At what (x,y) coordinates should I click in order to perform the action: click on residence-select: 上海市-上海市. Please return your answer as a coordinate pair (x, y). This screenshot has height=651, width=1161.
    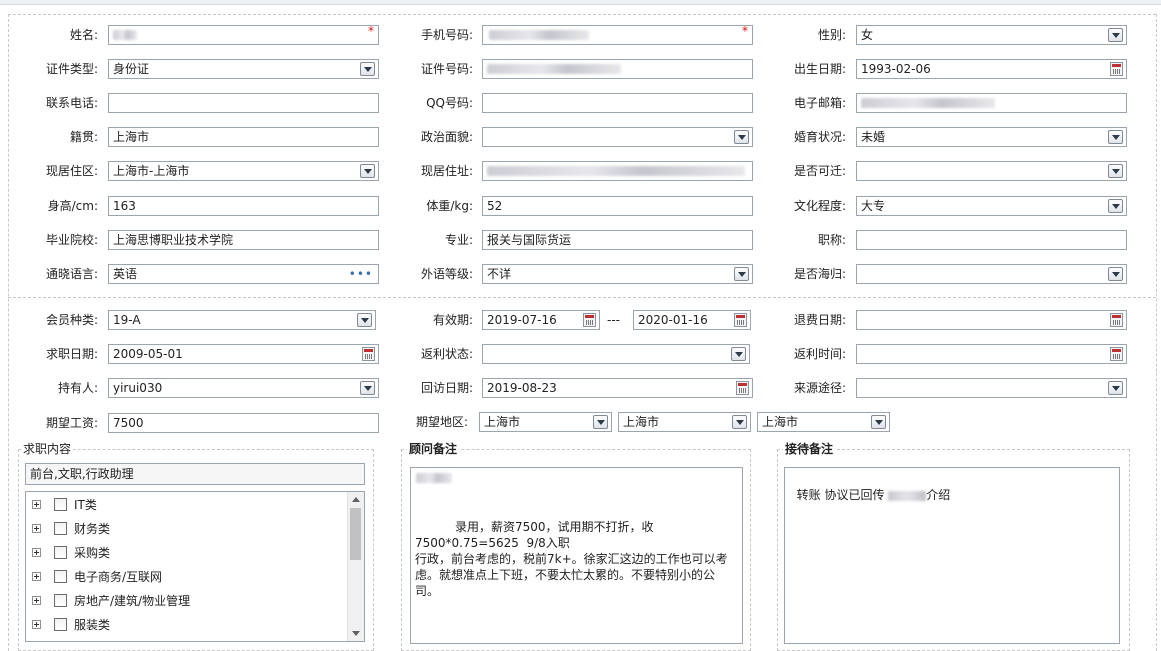
    Looking at the image, I should click on (243, 171).